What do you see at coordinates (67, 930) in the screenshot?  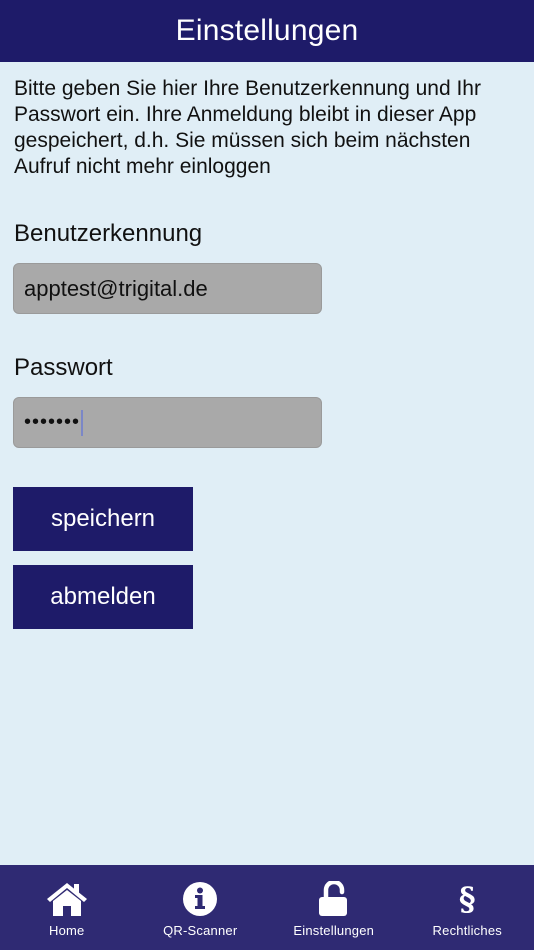 I see `tab-home-label: Home` at bounding box center [67, 930].